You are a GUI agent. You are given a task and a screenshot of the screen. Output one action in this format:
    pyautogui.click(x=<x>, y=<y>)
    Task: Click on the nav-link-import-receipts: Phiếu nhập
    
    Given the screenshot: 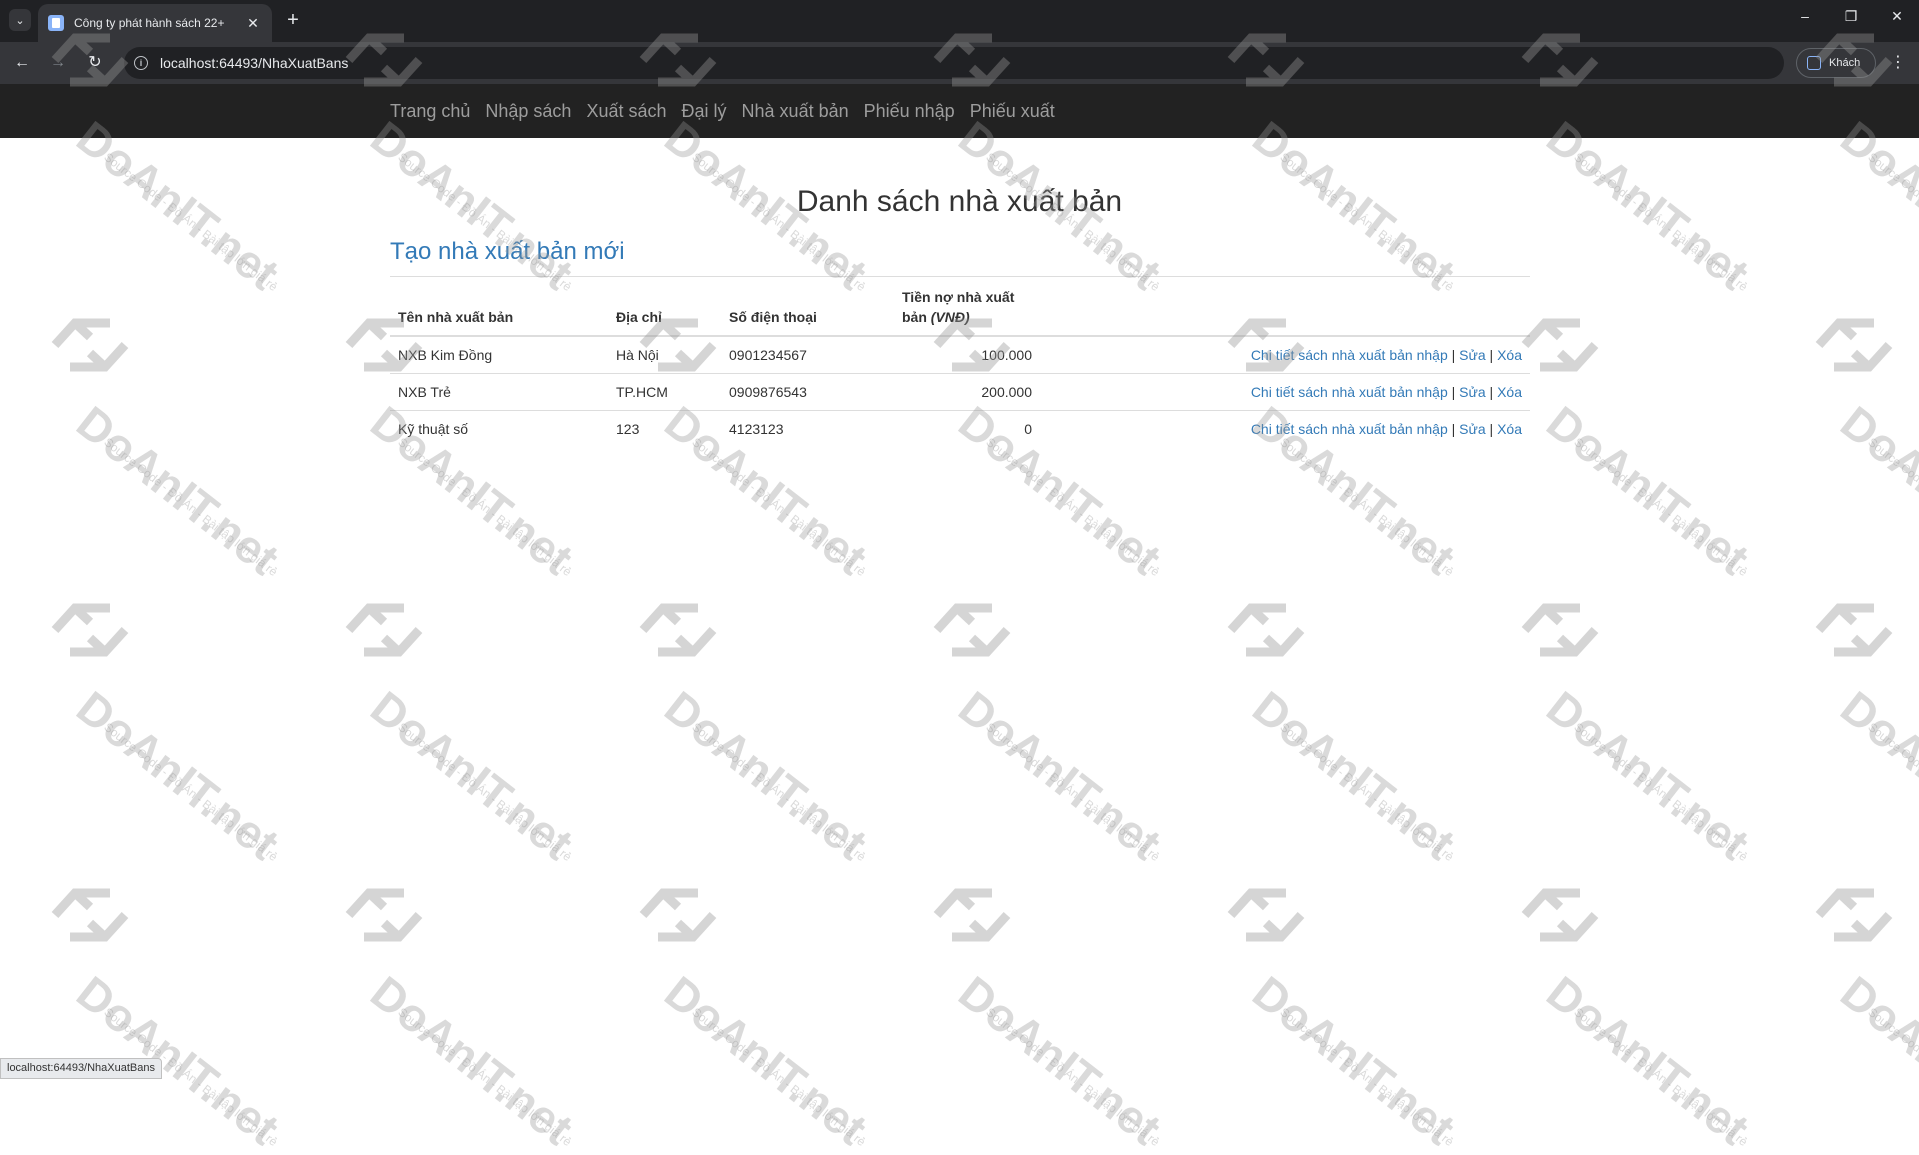 What is the action you would take?
    pyautogui.click(x=909, y=111)
    